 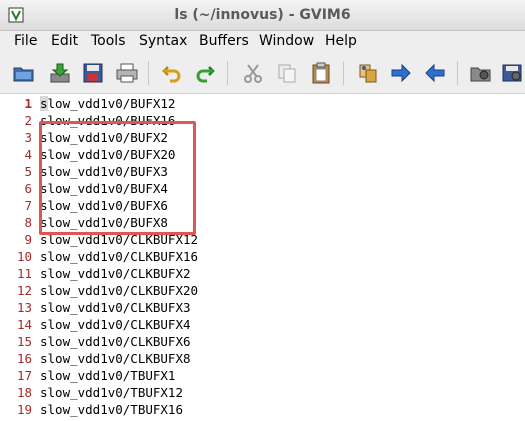 I want to click on editor-line: 18 slow_vdd1v0/TBUFX12, so click(x=262, y=392).